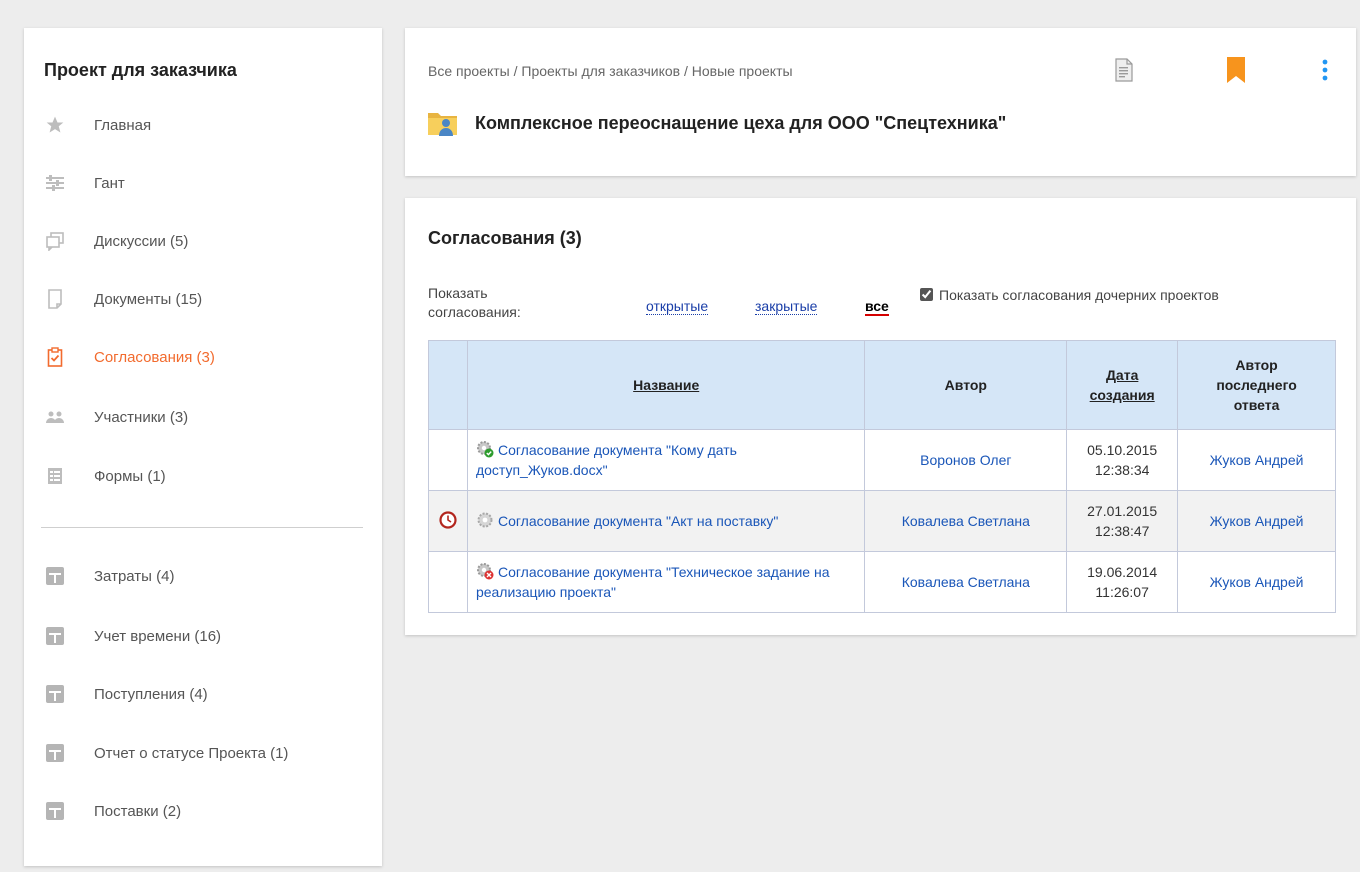 The image size is (1360, 872). Describe the element at coordinates (126, 694) in the screenshot. I see `sidebar-item-income: Поступления (4)` at that location.